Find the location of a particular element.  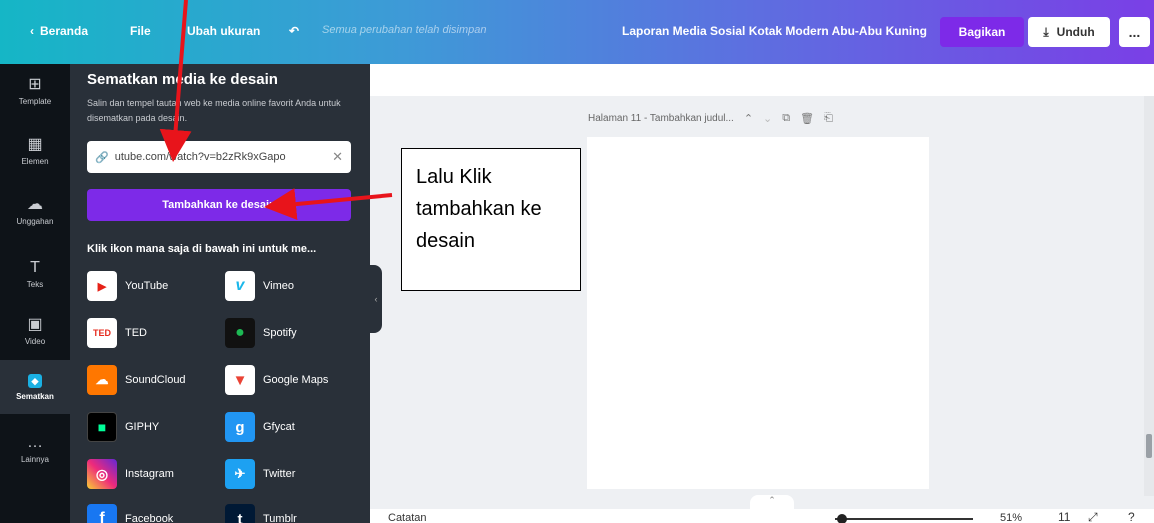

duplicate-page-icon: ⧉ is located at coordinates (786, 118).